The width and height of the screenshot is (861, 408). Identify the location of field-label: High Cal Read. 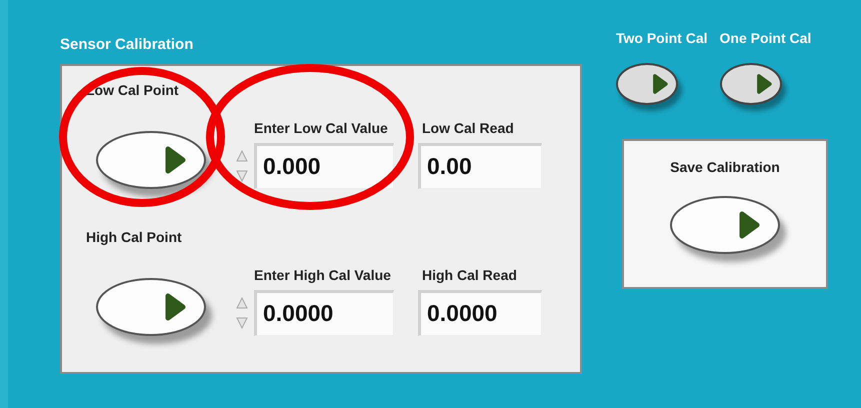
(469, 275).